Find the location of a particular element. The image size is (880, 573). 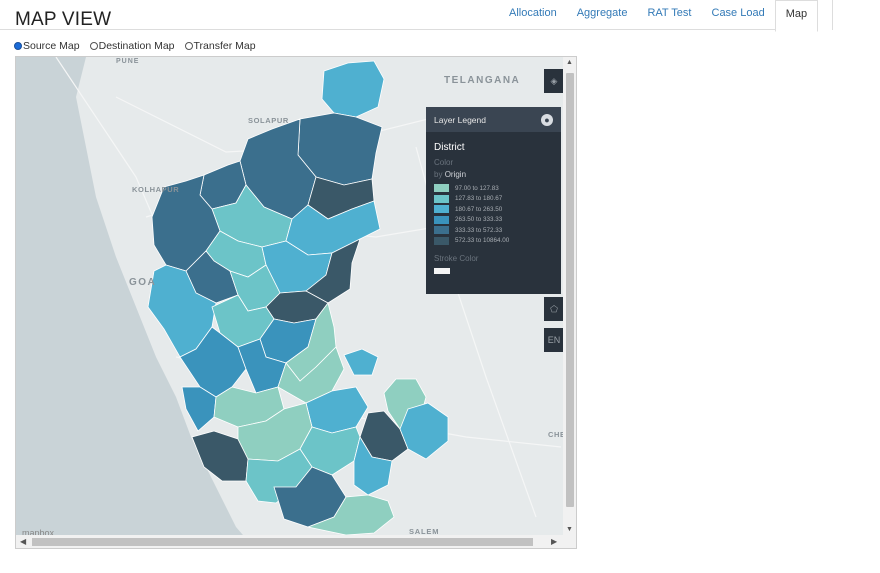

radio-destination-map: Destination Map is located at coordinates (132, 46).